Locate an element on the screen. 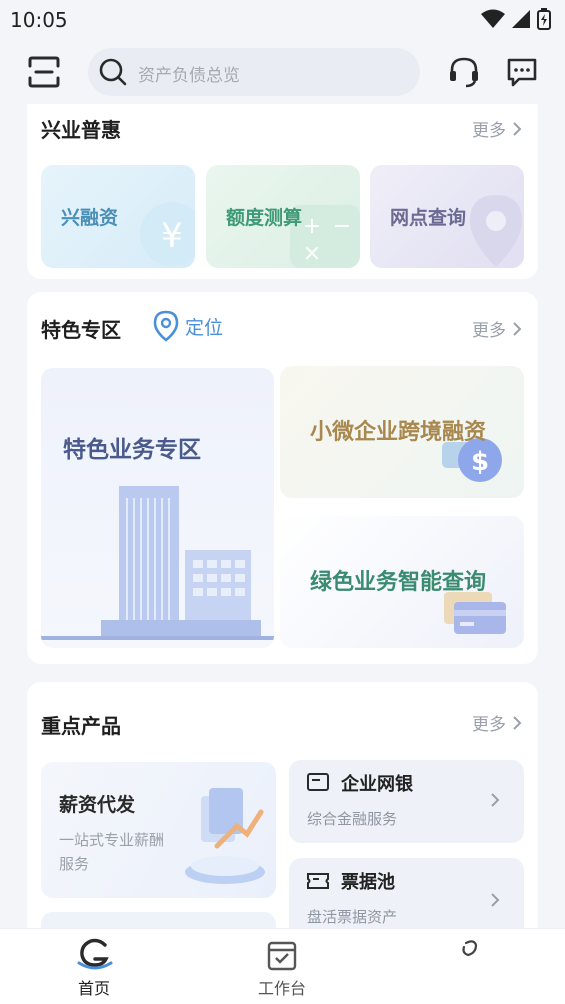 This screenshot has height=1004, width=565. scan-button is located at coordinates (44, 72).